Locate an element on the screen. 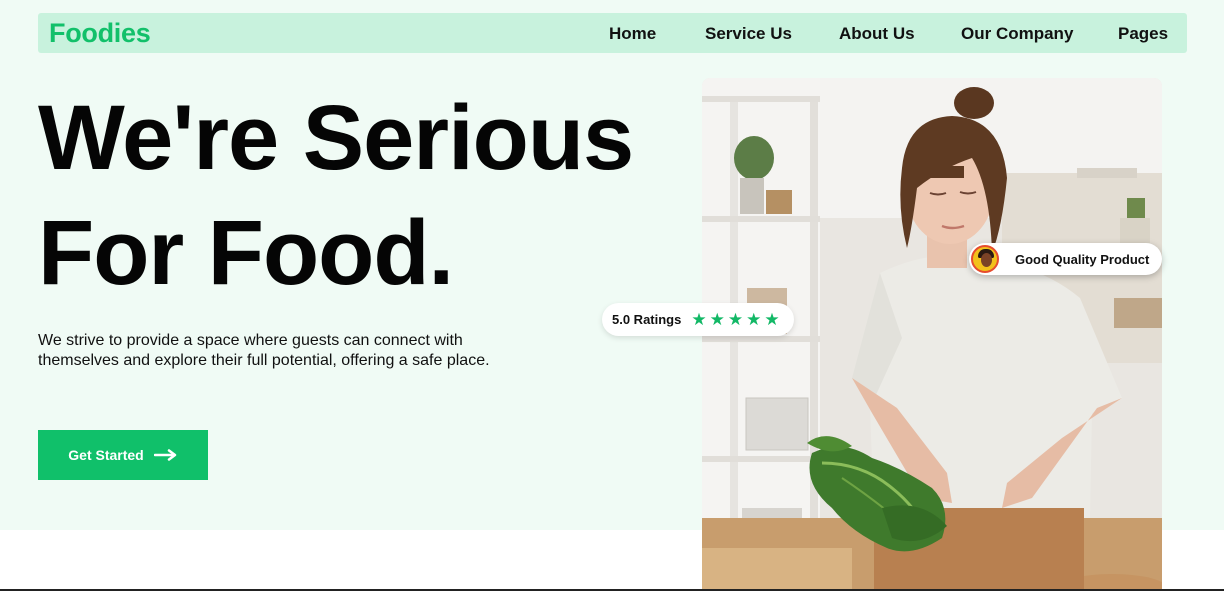 The image size is (1224, 591). quality-label: Good Quality Product is located at coordinates (1082, 259).